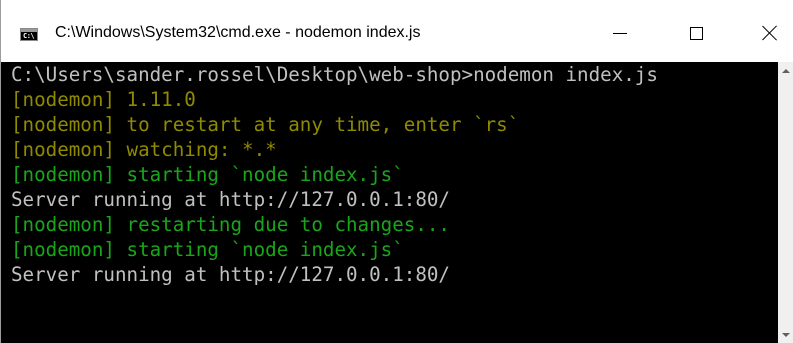 This screenshot has width=793, height=343. I want to click on close-icon, so click(770, 33).